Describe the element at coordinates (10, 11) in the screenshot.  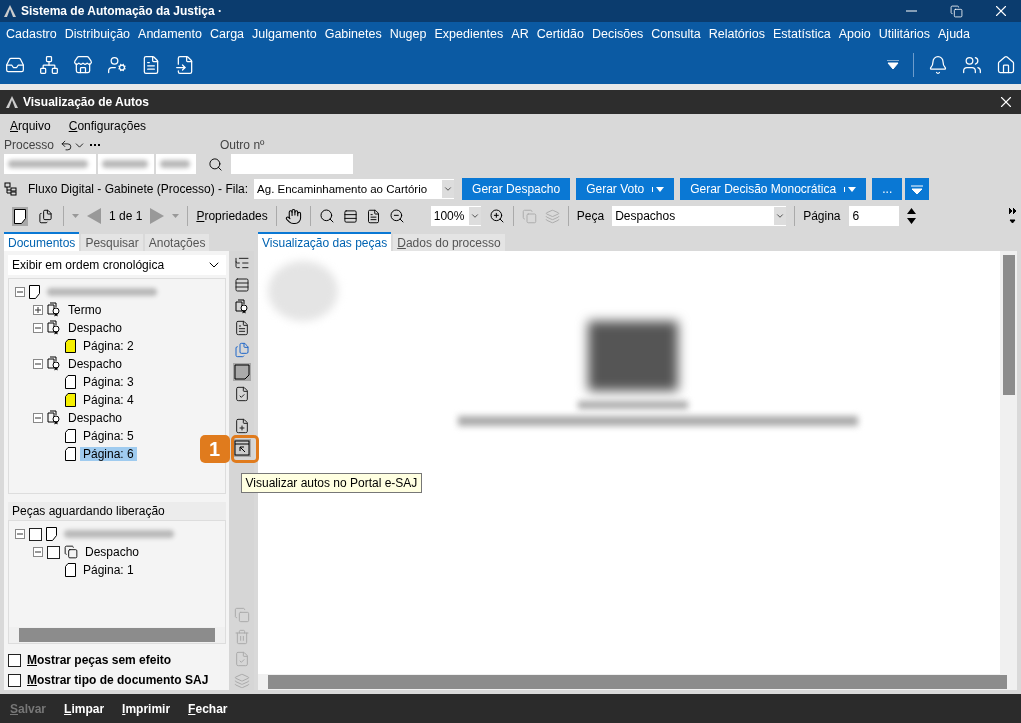
I see `logo-icon` at that location.